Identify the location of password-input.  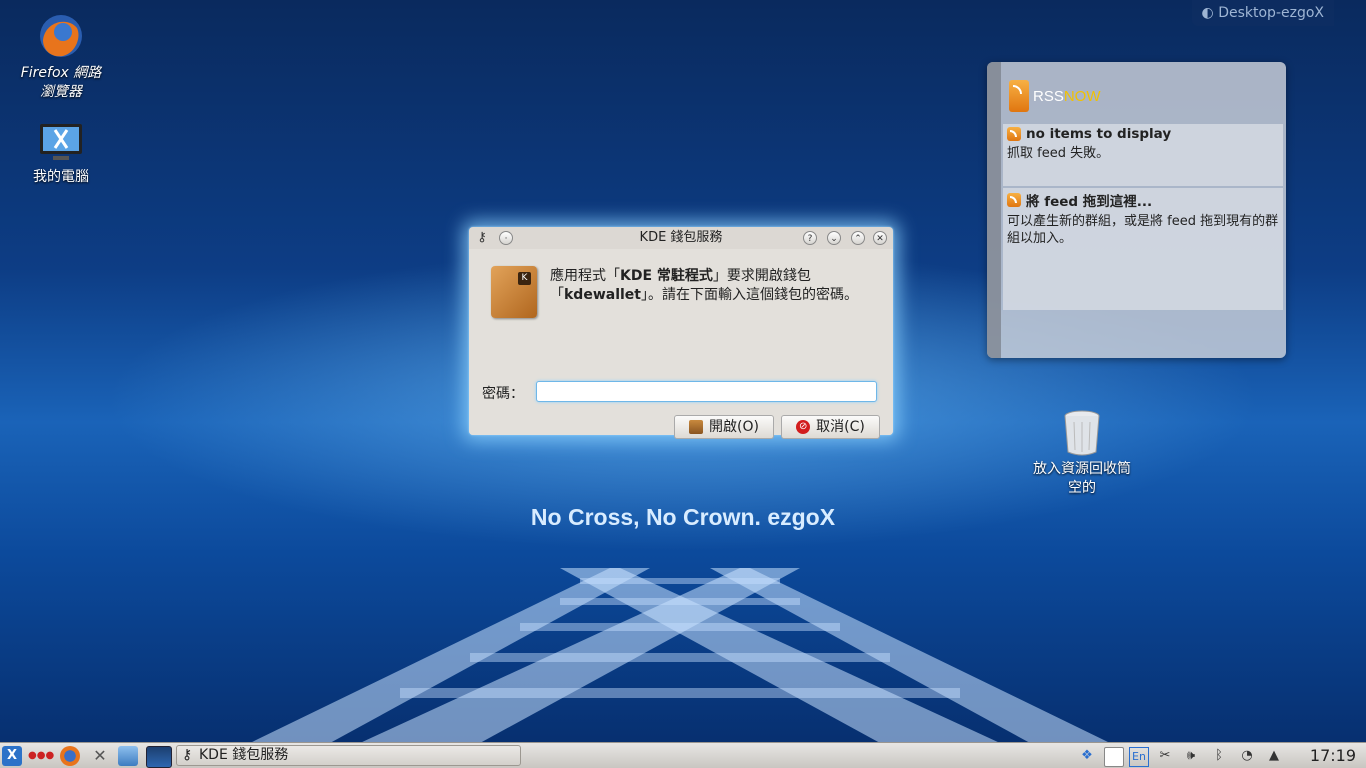
(706, 391).